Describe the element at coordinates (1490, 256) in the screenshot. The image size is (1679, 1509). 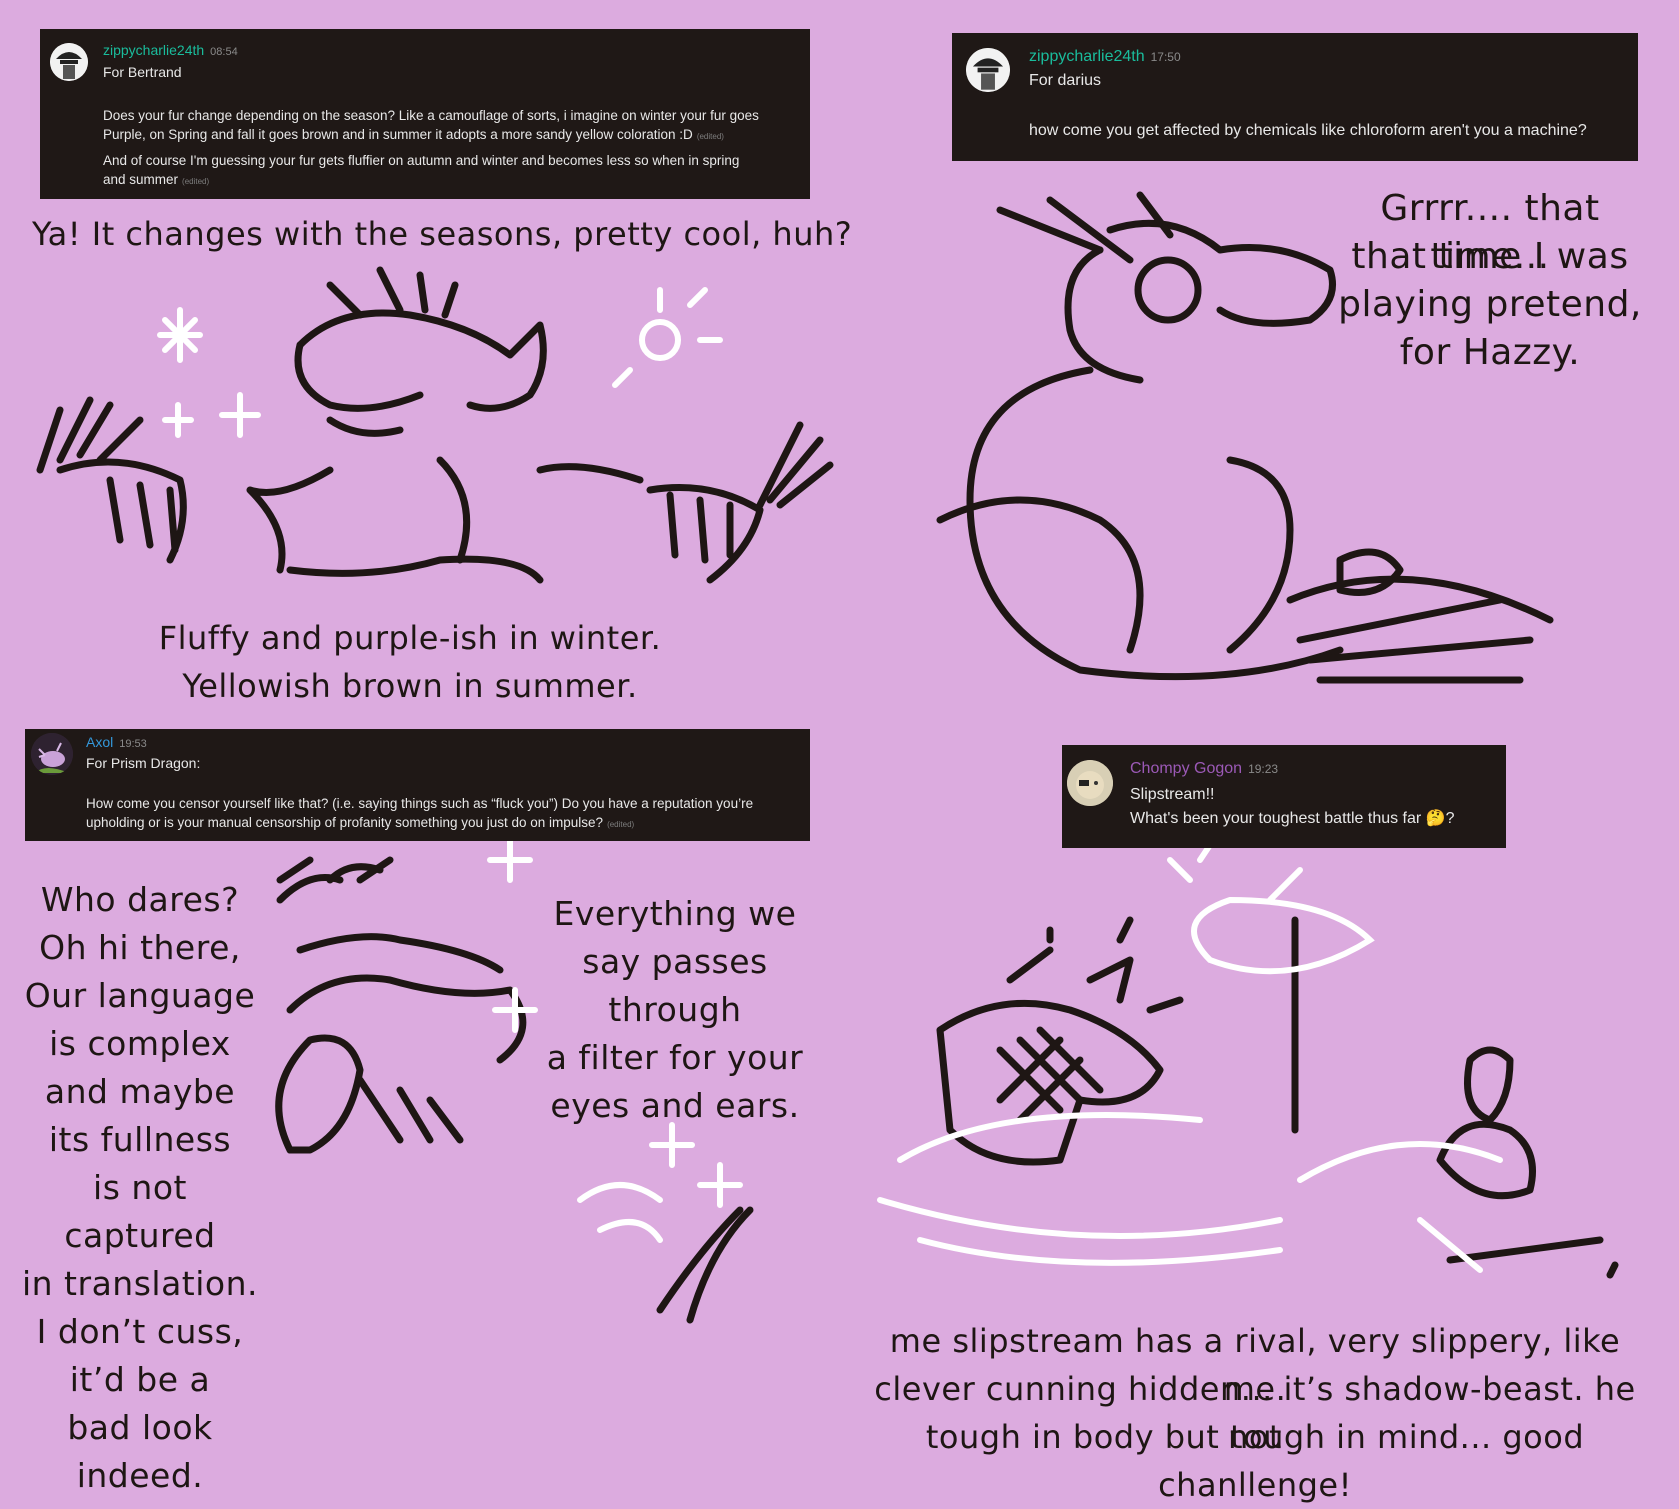
I see `caption-darius-2: that time I was` at that location.